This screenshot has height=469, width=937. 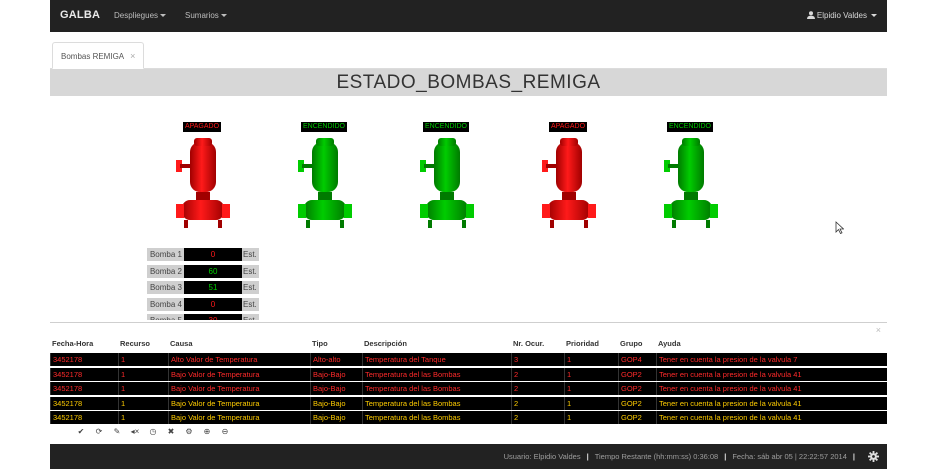 What do you see at coordinates (874, 16) in the screenshot?
I see `caret-down-icon` at bounding box center [874, 16].